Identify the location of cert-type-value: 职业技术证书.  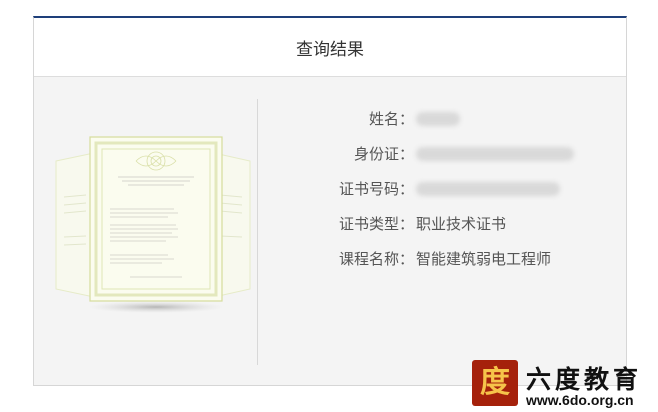
(461, 224).